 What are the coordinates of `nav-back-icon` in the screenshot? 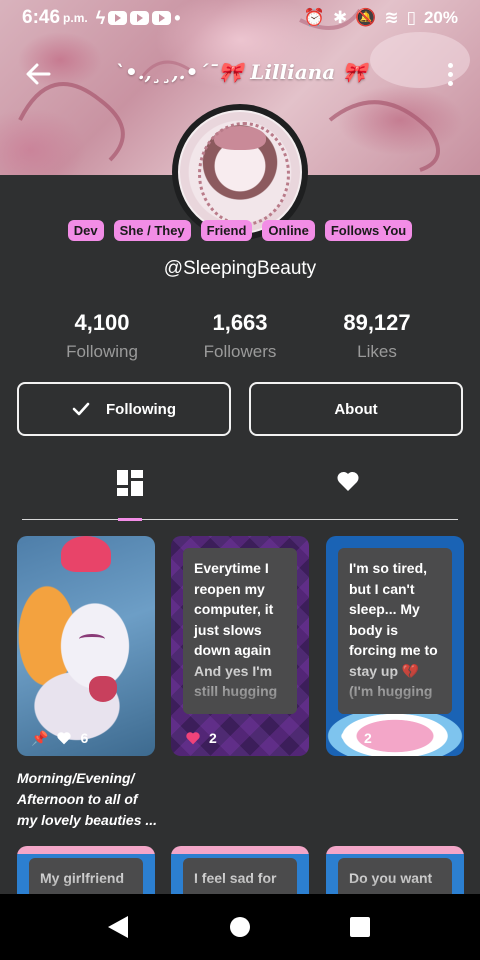 It's located at (118, 927).